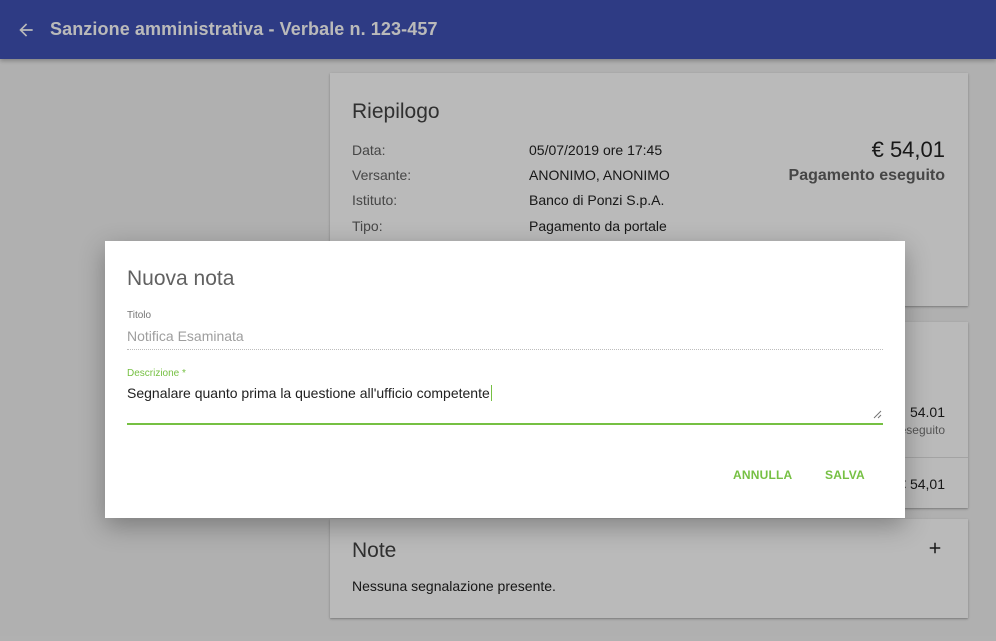  I want to click on title-field-label: Titolo, so click(139, 315).